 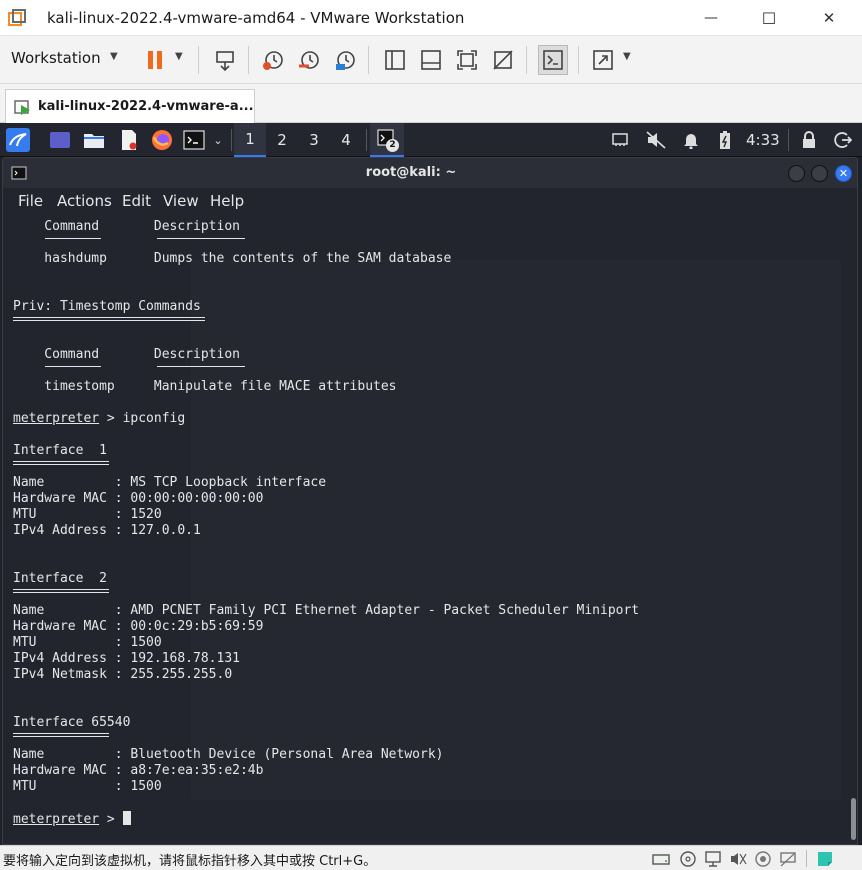 I want to click on fullscreen-icon, so click(x=467, y=60).